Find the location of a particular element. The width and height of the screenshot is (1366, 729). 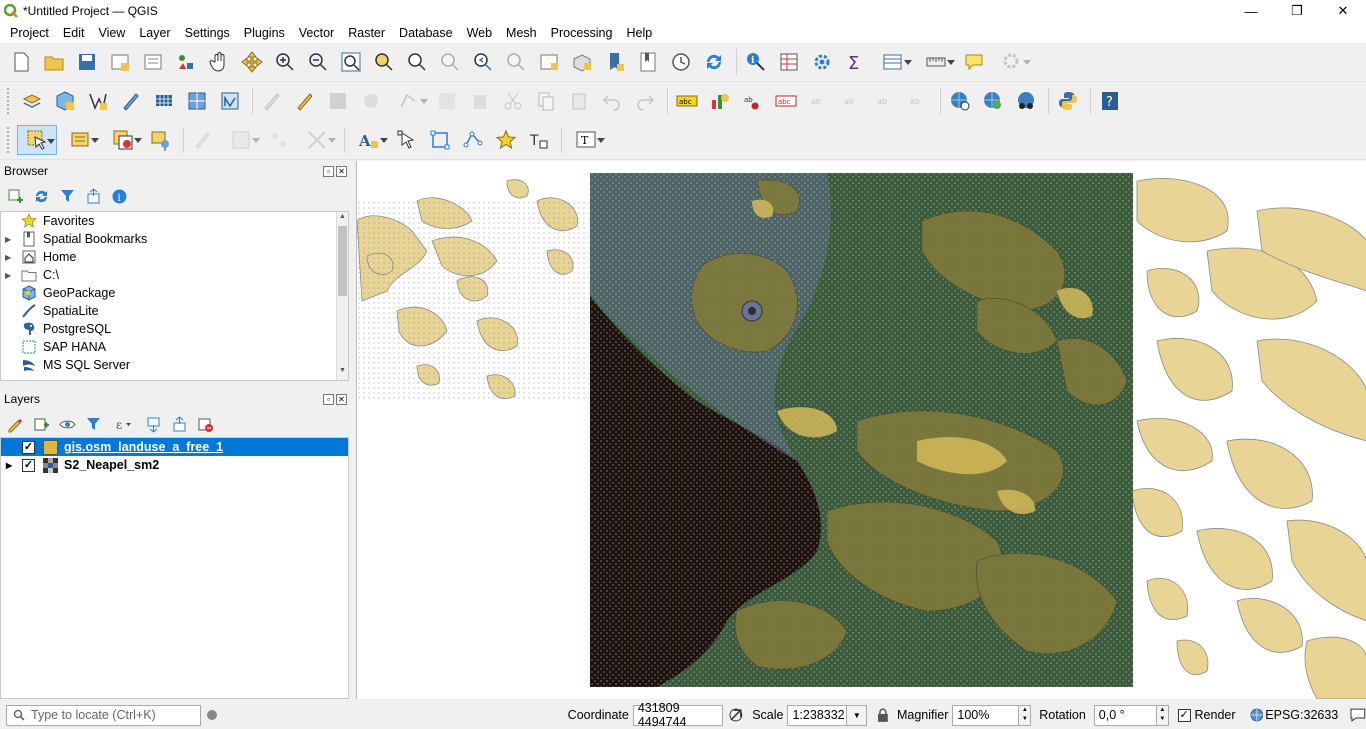

save-project-icon is located at coordinates (87, 62).